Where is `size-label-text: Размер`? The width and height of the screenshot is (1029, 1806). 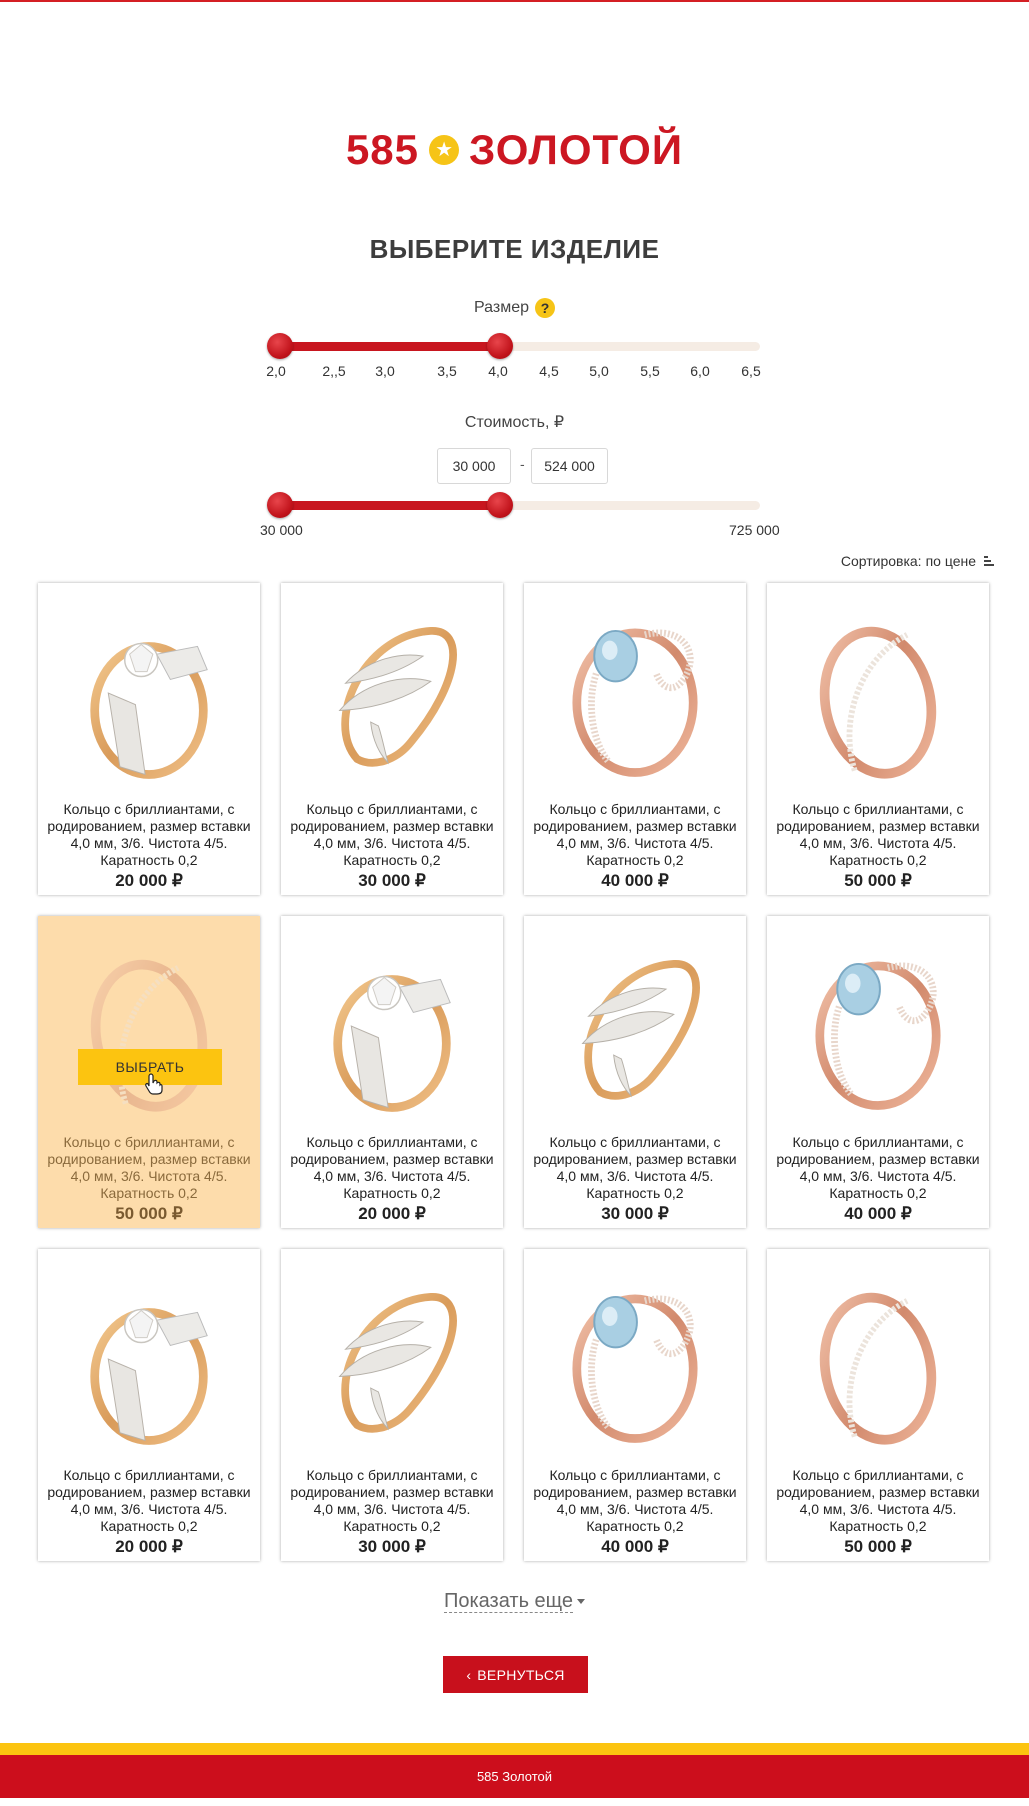 size-label-text: Размер is located at coordinates (501, 308).